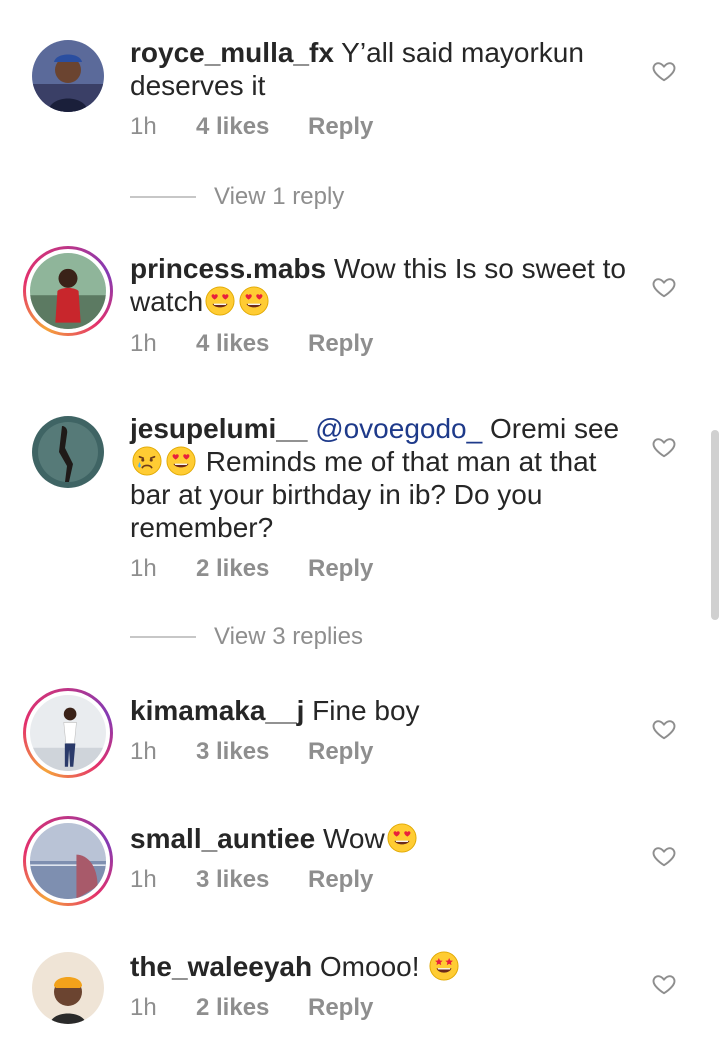 The height and width of the screenshot is (1044, 720). Describe the element at coordinates (715, 525) in the screenshot. I see `scrollbar` at that location.